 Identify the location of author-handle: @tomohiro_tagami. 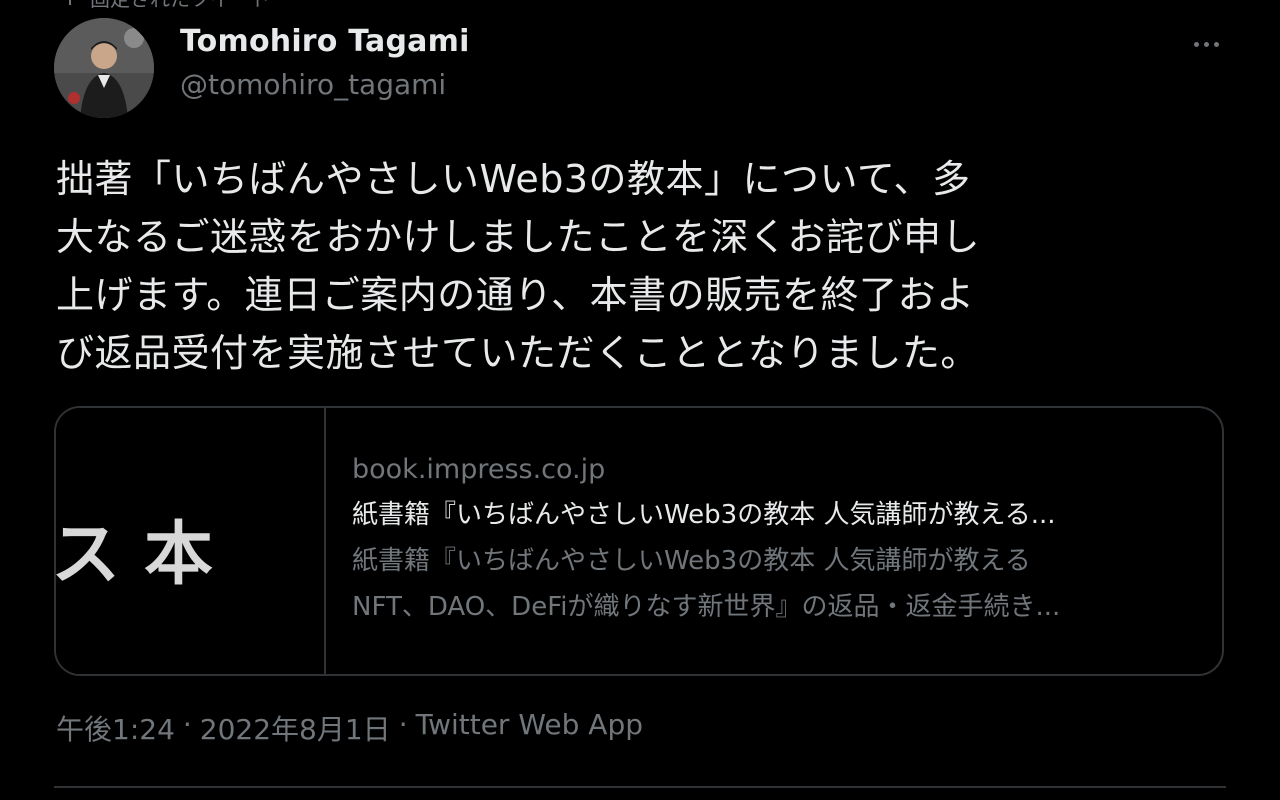
(313, 84).